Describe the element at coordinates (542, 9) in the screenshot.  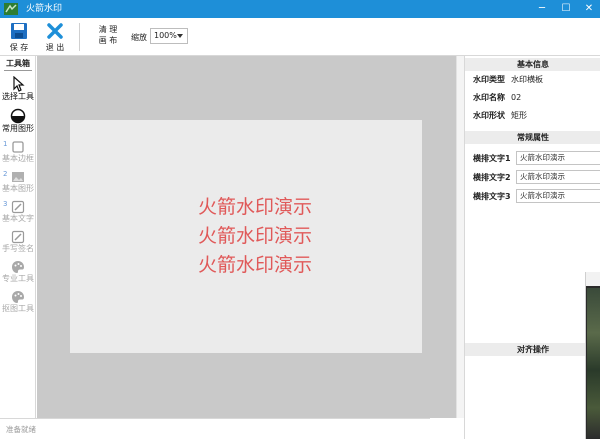
I see `minimize-button: ─` at that location.